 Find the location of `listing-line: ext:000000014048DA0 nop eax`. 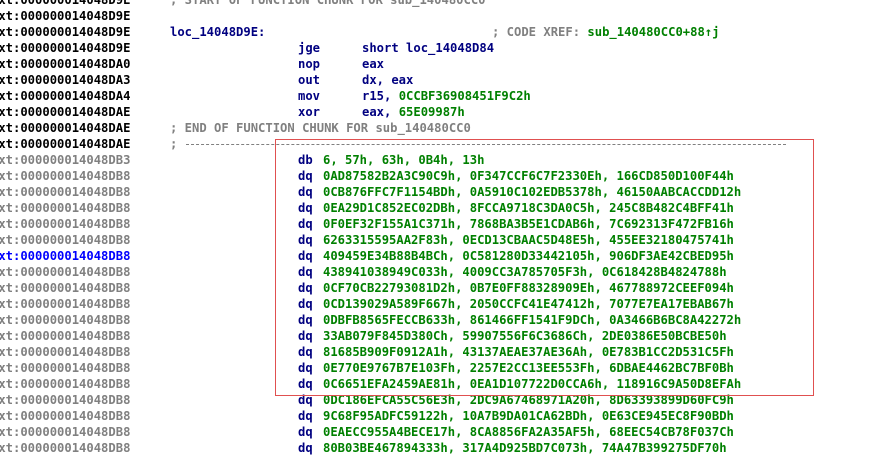

listing-line: ext:000000014048DA0 nop eax is located at coordinates (437, 64).